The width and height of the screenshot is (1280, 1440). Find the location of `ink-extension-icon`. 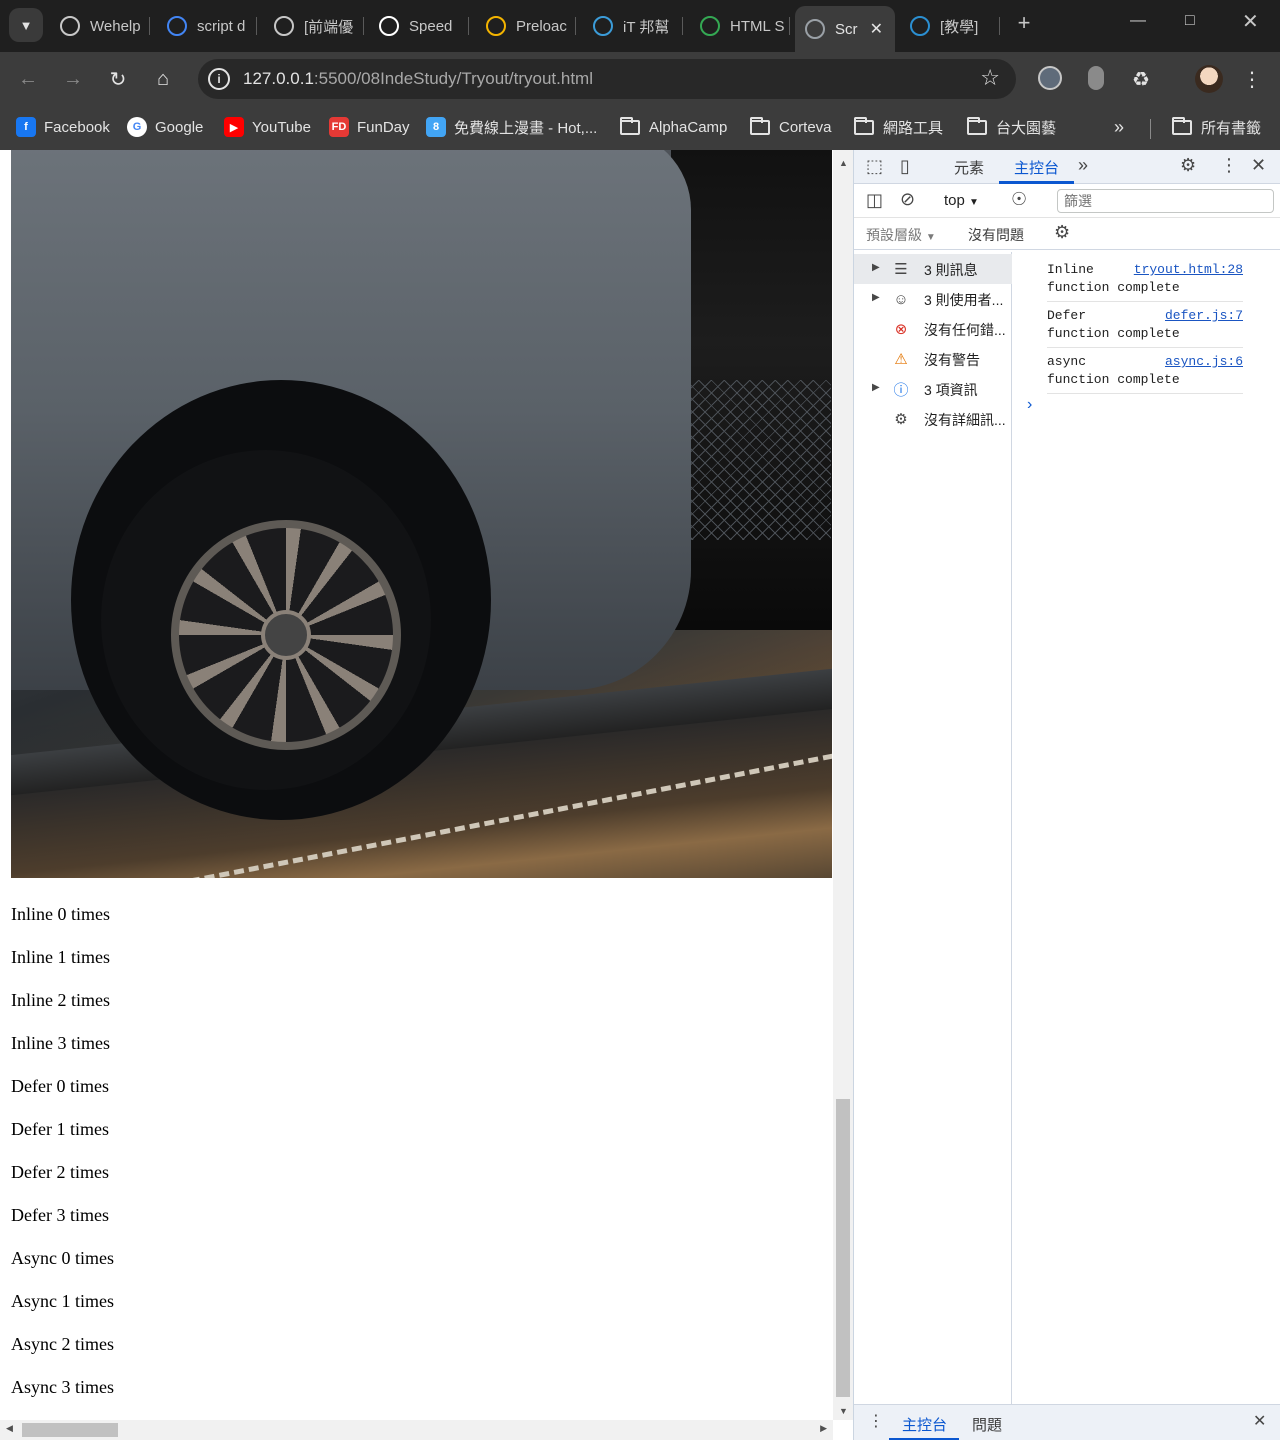

ink-extension-icon is located at coordinates (1096, 78).